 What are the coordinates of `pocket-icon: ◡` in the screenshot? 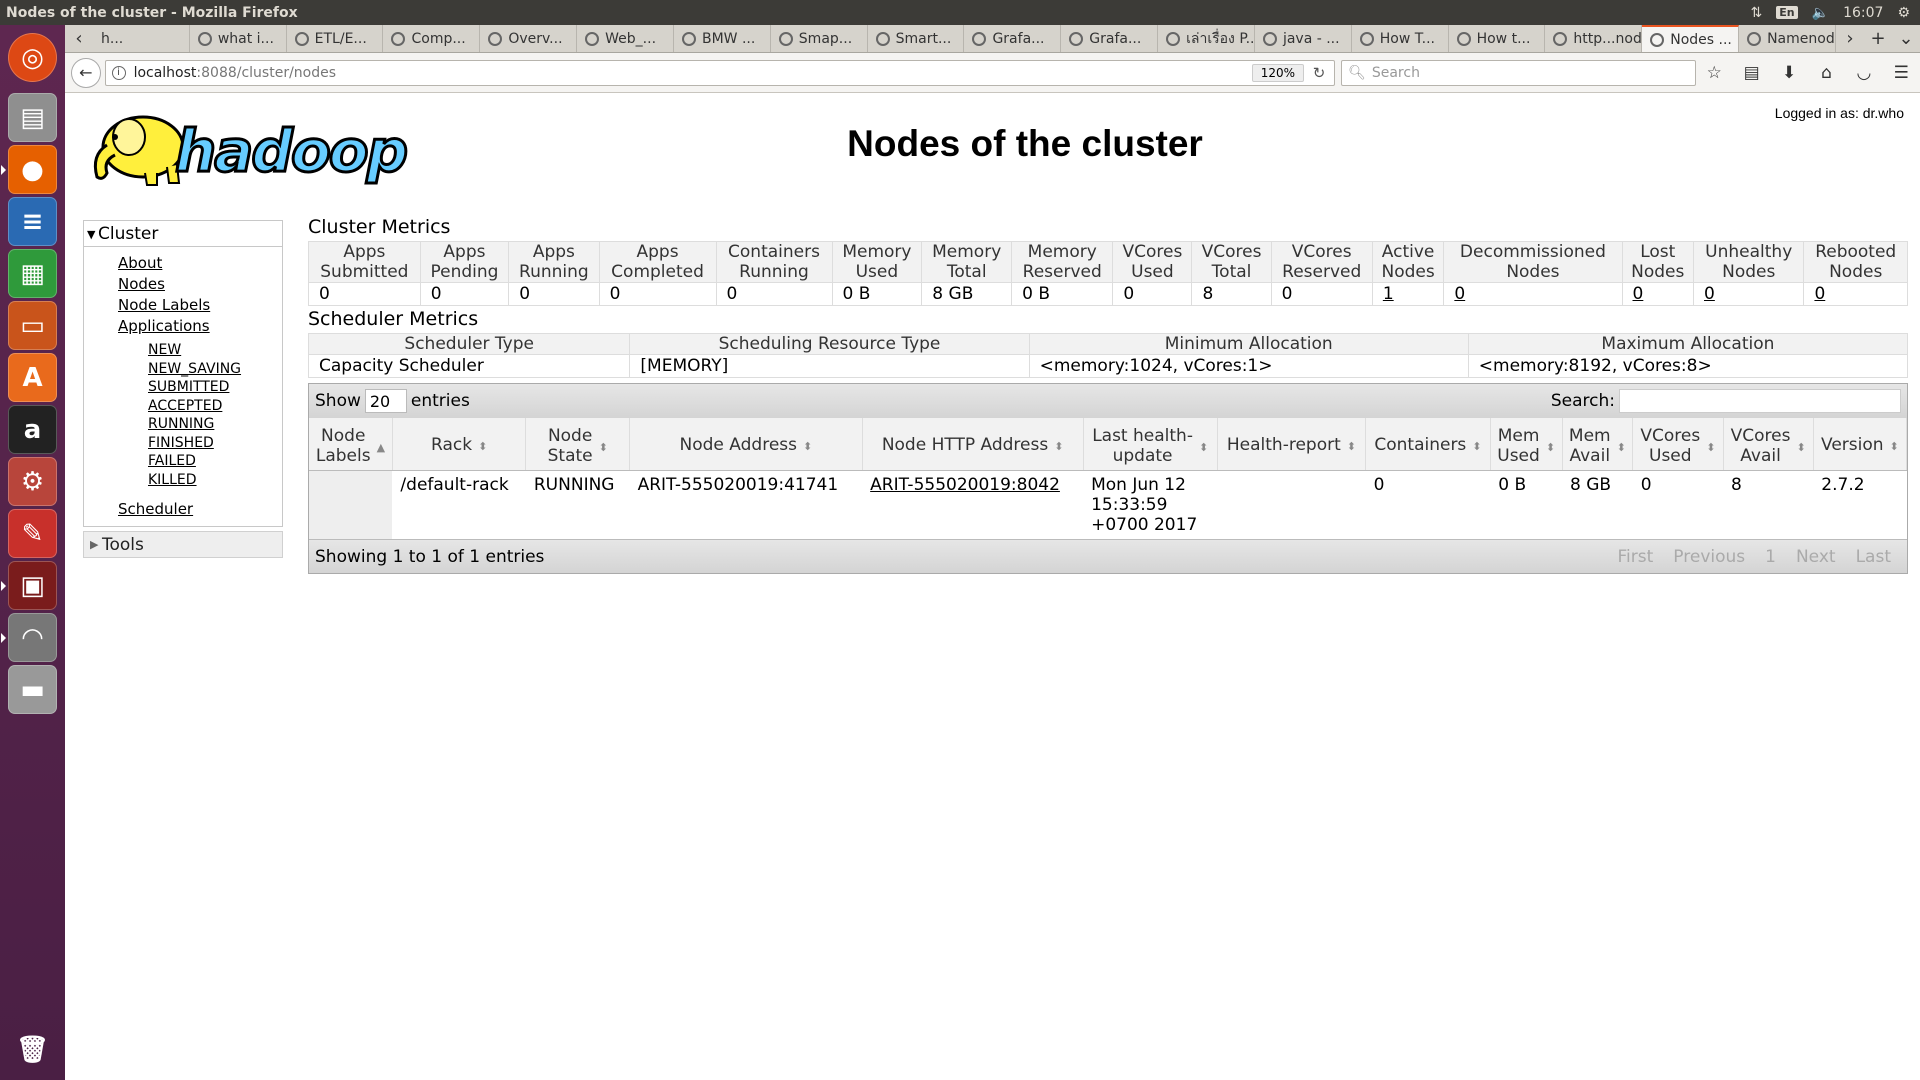 It's located at (1863, 73).